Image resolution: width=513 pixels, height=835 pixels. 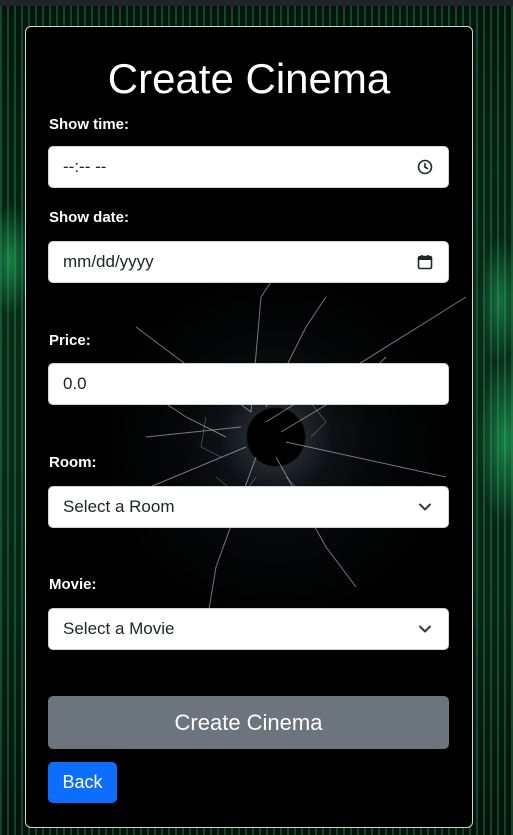 What do you see at coordinates (82, 782) in the screenshot?
I see `back-button: Back` at bounding box center [82, 782].